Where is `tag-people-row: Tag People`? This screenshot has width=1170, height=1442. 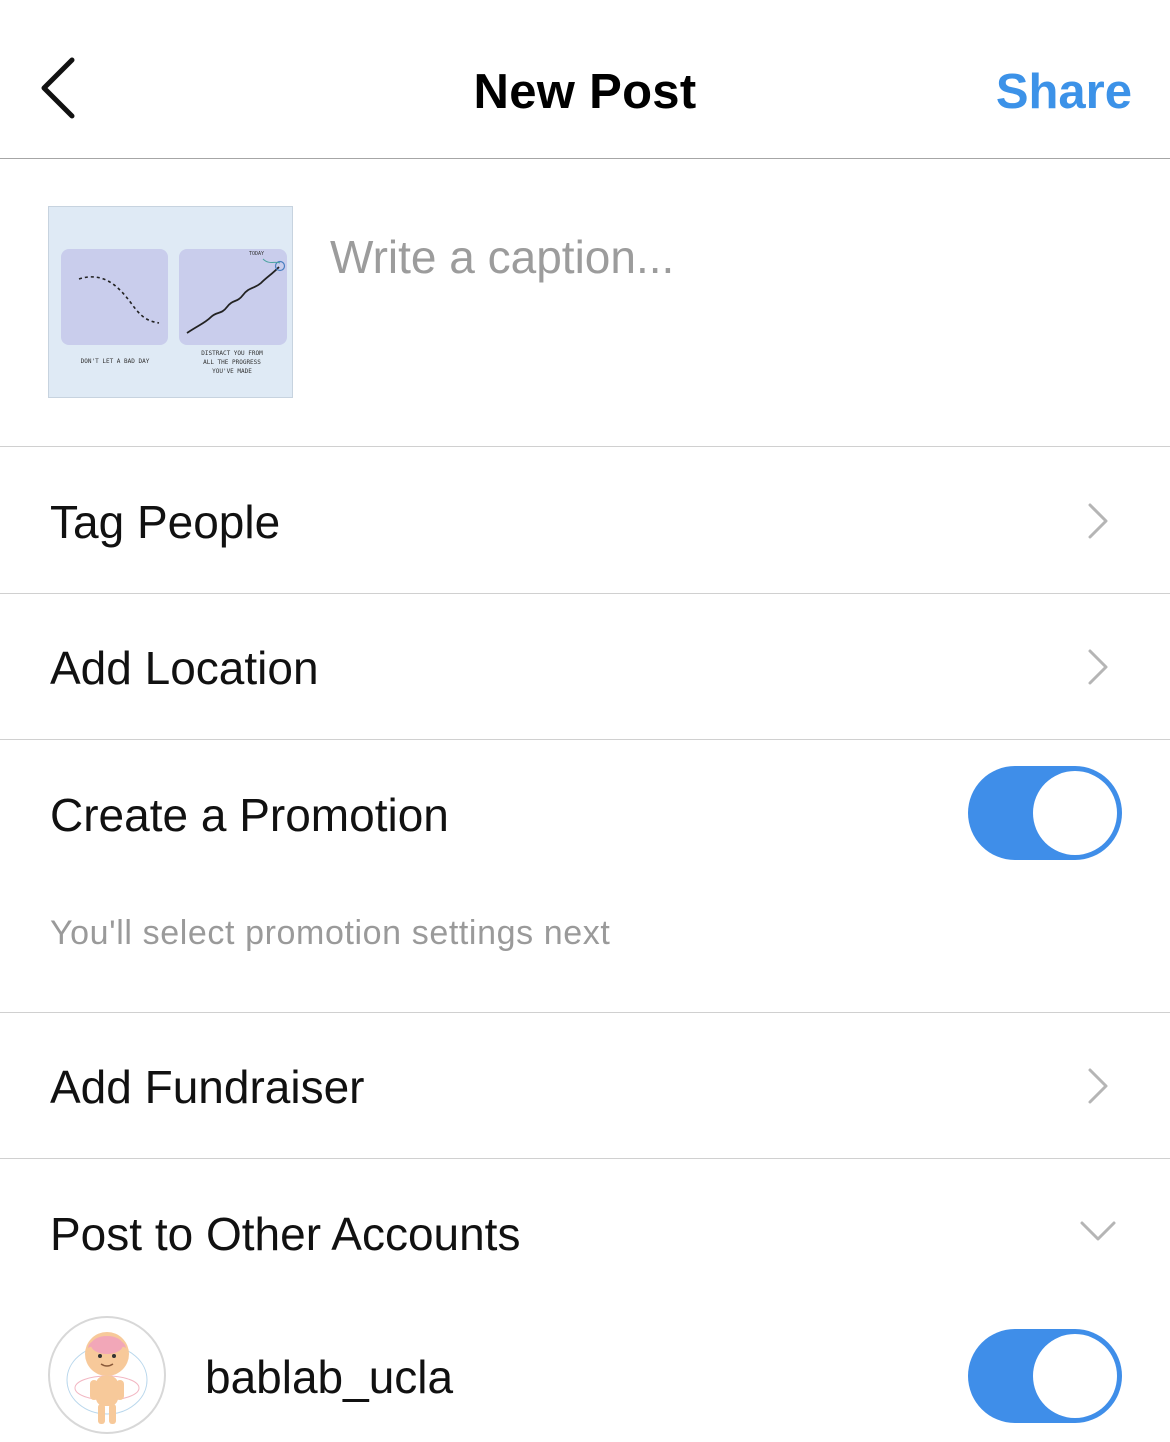
tag-people-row: Tag People is located at coordinates (585, 520).